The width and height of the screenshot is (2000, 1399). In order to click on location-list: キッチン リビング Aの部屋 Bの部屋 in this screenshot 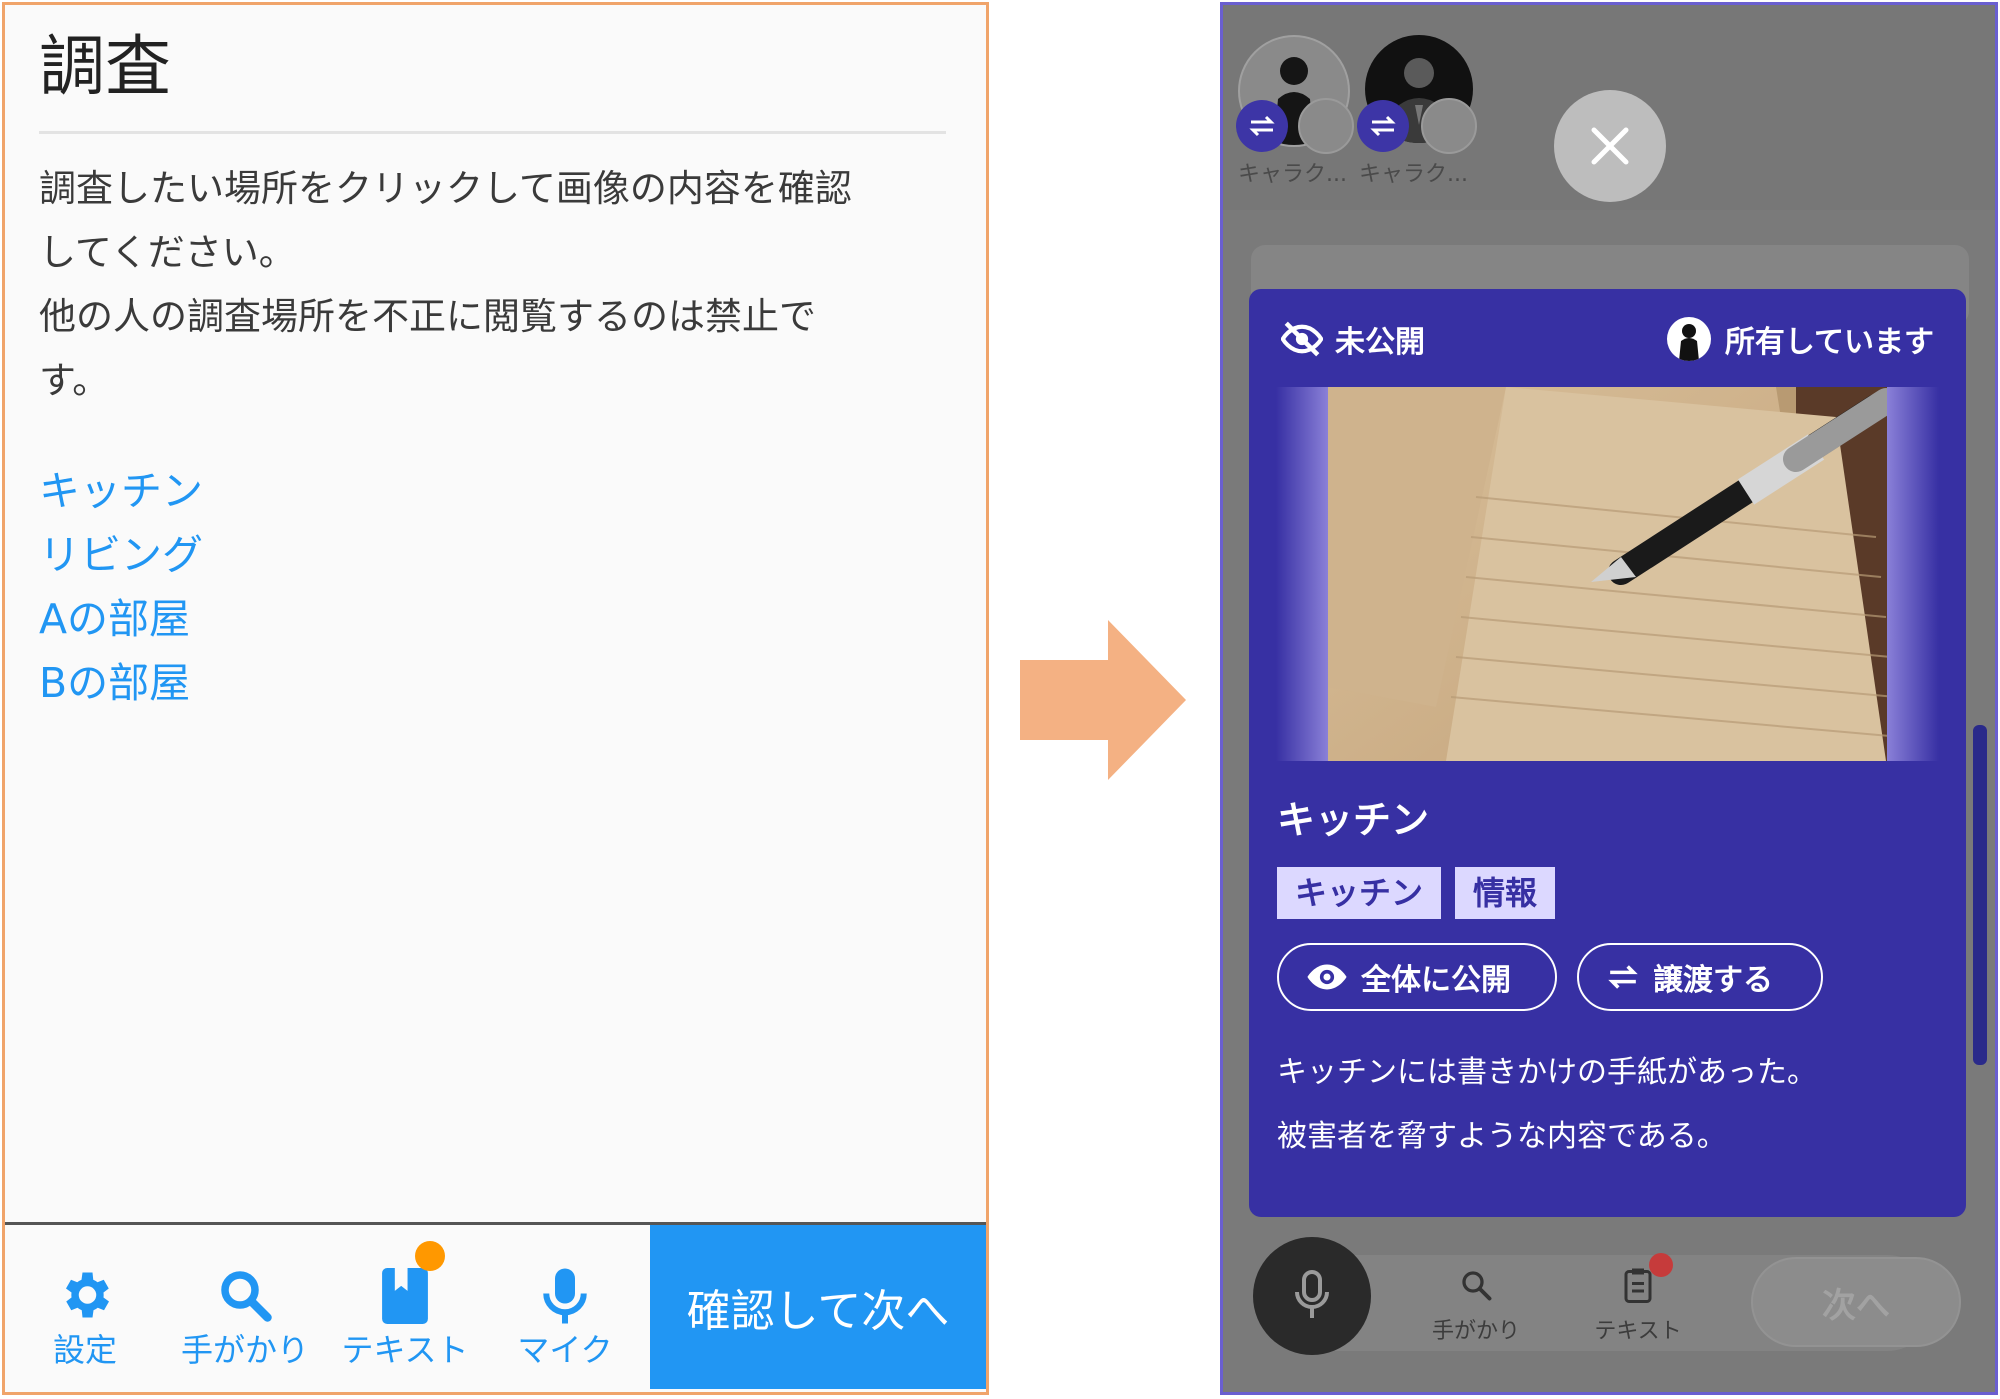, I will do `click(121, 587)`.